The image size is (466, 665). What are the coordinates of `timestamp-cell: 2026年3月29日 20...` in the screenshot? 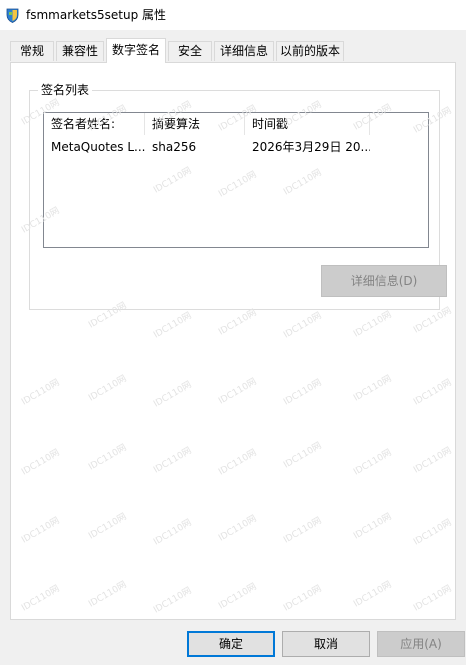 It's located at (311, 147).